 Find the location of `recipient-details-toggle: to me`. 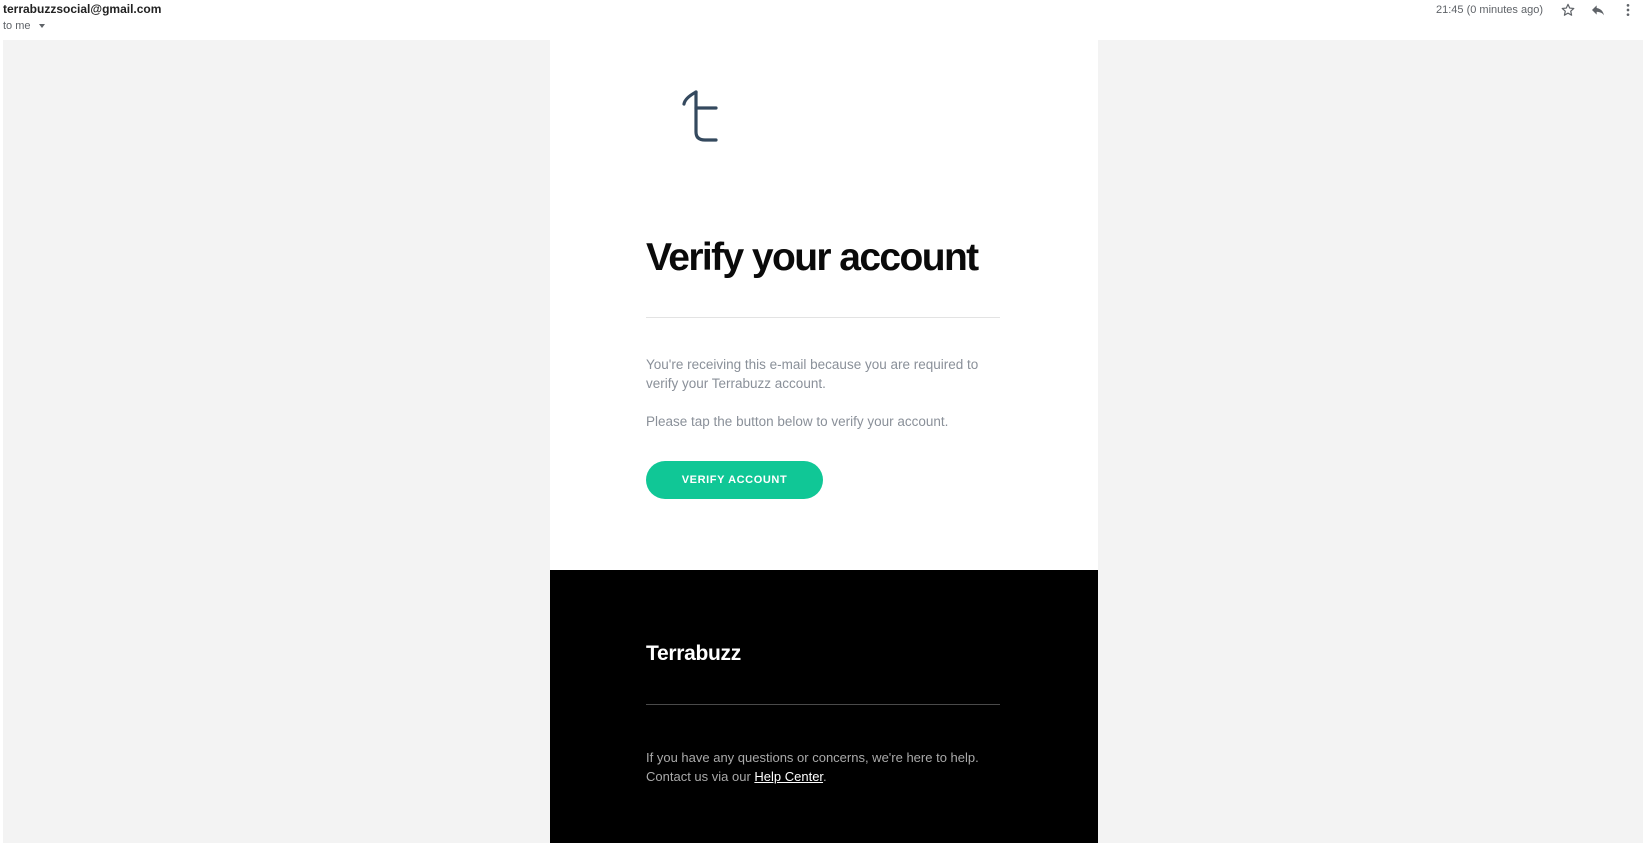

recipient-details-toggle: to me is located at coordinates (24, 26).